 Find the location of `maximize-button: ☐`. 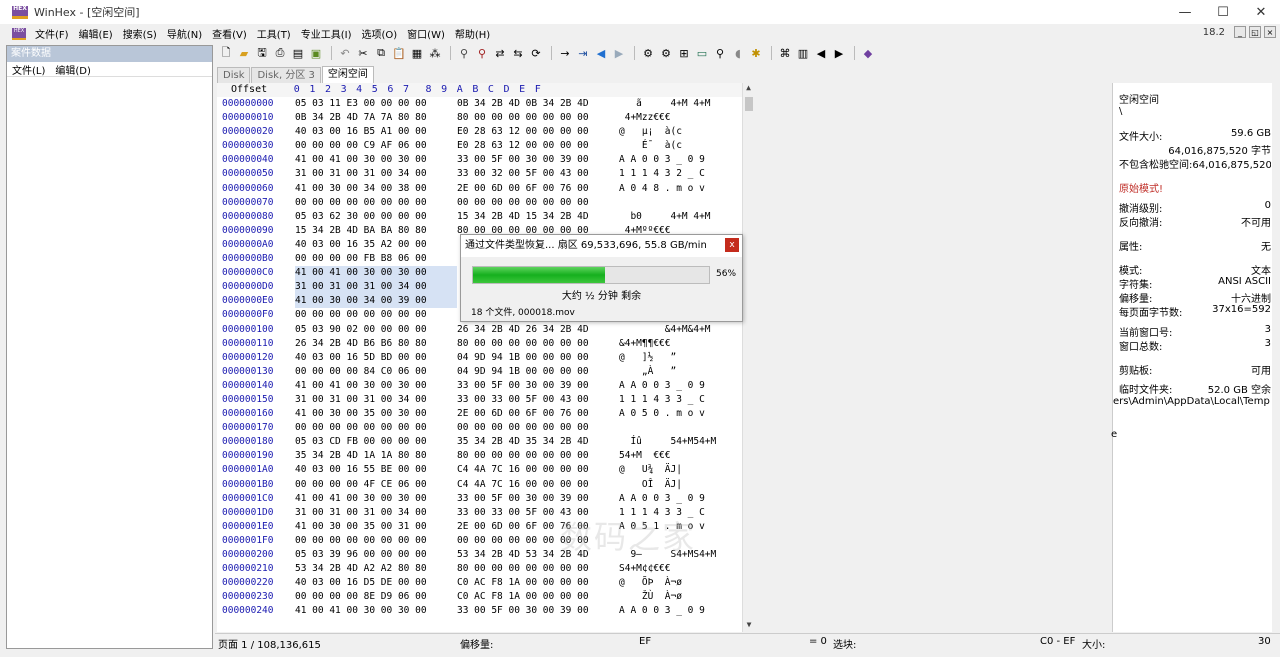

maximize-button: ☐ is located at coordinates (1223, 12).